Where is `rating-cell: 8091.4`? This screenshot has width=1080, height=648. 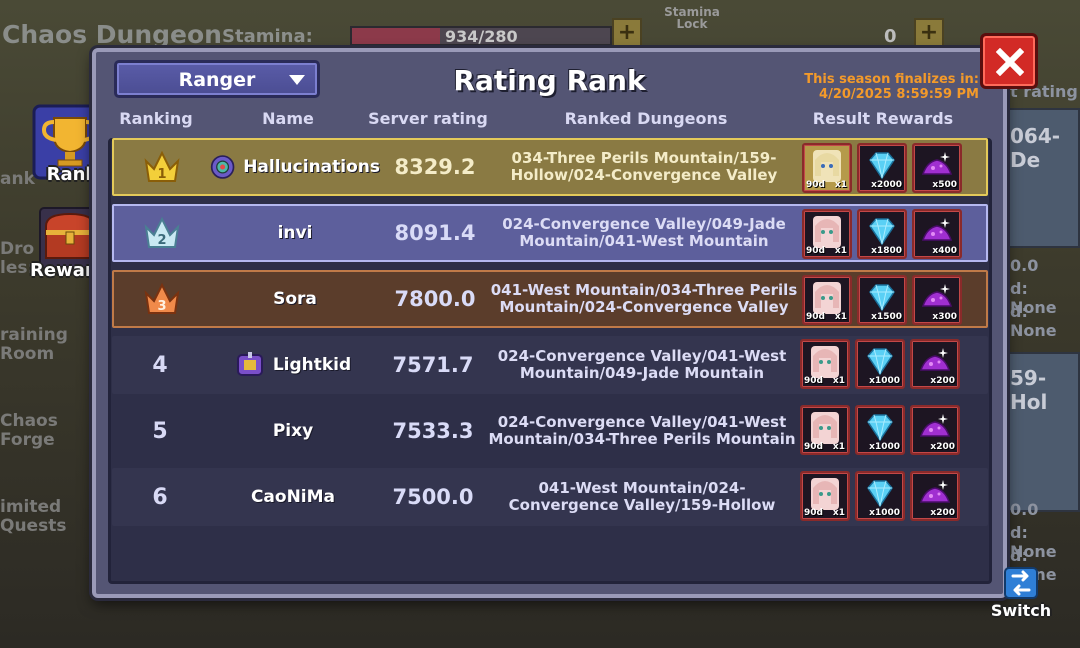 rating-cell: 8091.4 is located at coordinates (435, 233).